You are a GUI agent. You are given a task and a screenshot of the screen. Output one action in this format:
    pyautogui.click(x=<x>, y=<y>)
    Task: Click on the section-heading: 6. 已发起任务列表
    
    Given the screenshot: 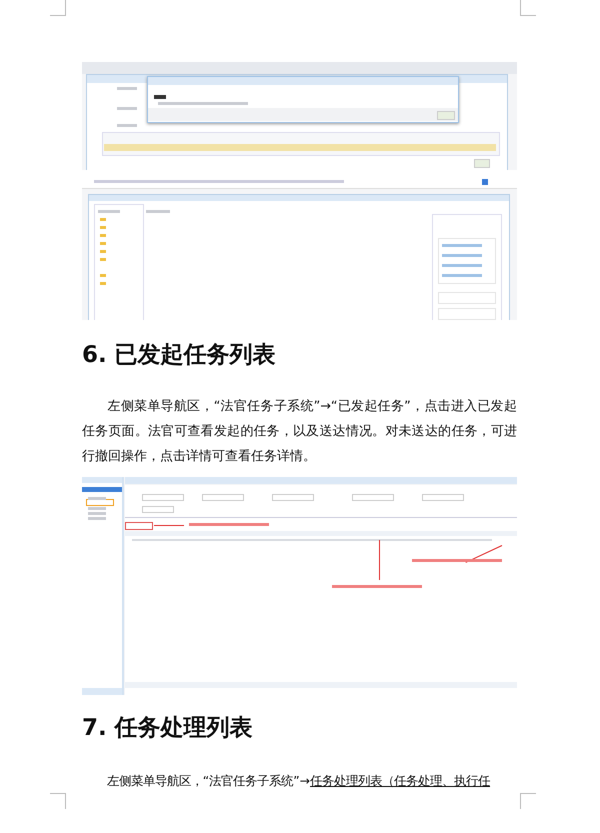 What is the action you would take?
    pyautogui.click(x=179, y=356)
    